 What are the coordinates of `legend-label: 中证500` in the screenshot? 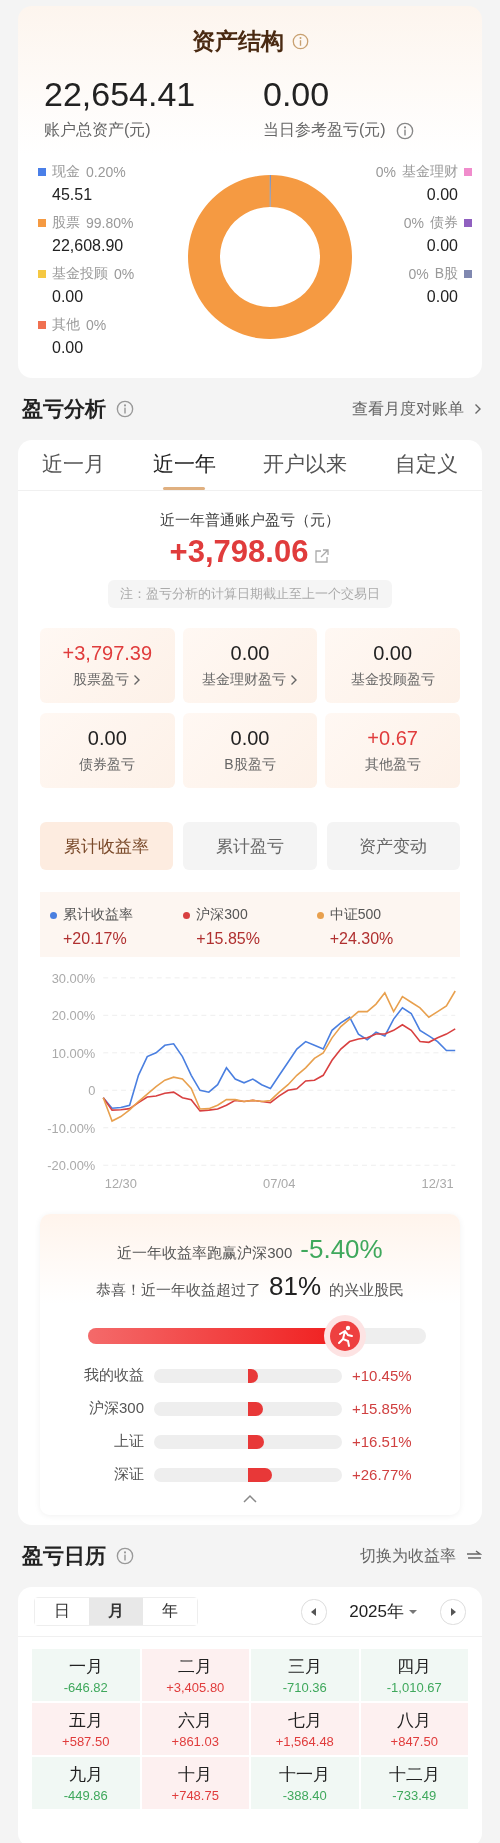 It's located at (355, 915).